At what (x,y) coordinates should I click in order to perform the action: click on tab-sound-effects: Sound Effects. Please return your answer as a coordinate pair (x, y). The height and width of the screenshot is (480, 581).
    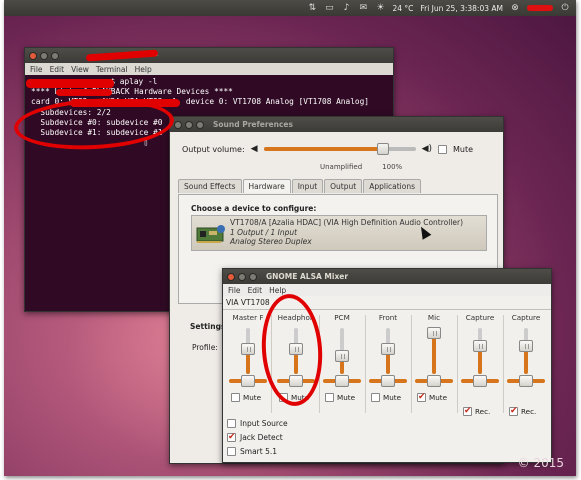
    Looking at the image, I should click on (210, 186).